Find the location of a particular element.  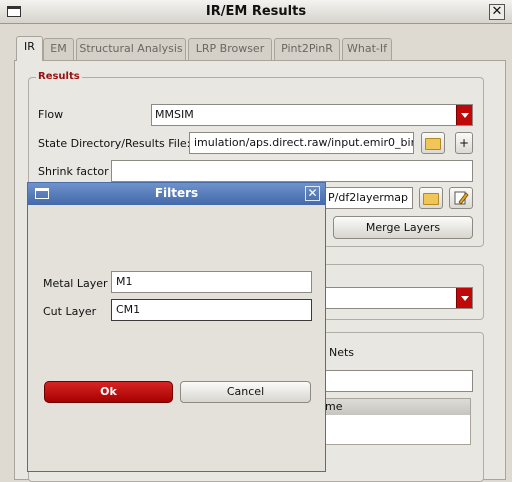

edit-pencil-icon is located at coordinates (461, 198).